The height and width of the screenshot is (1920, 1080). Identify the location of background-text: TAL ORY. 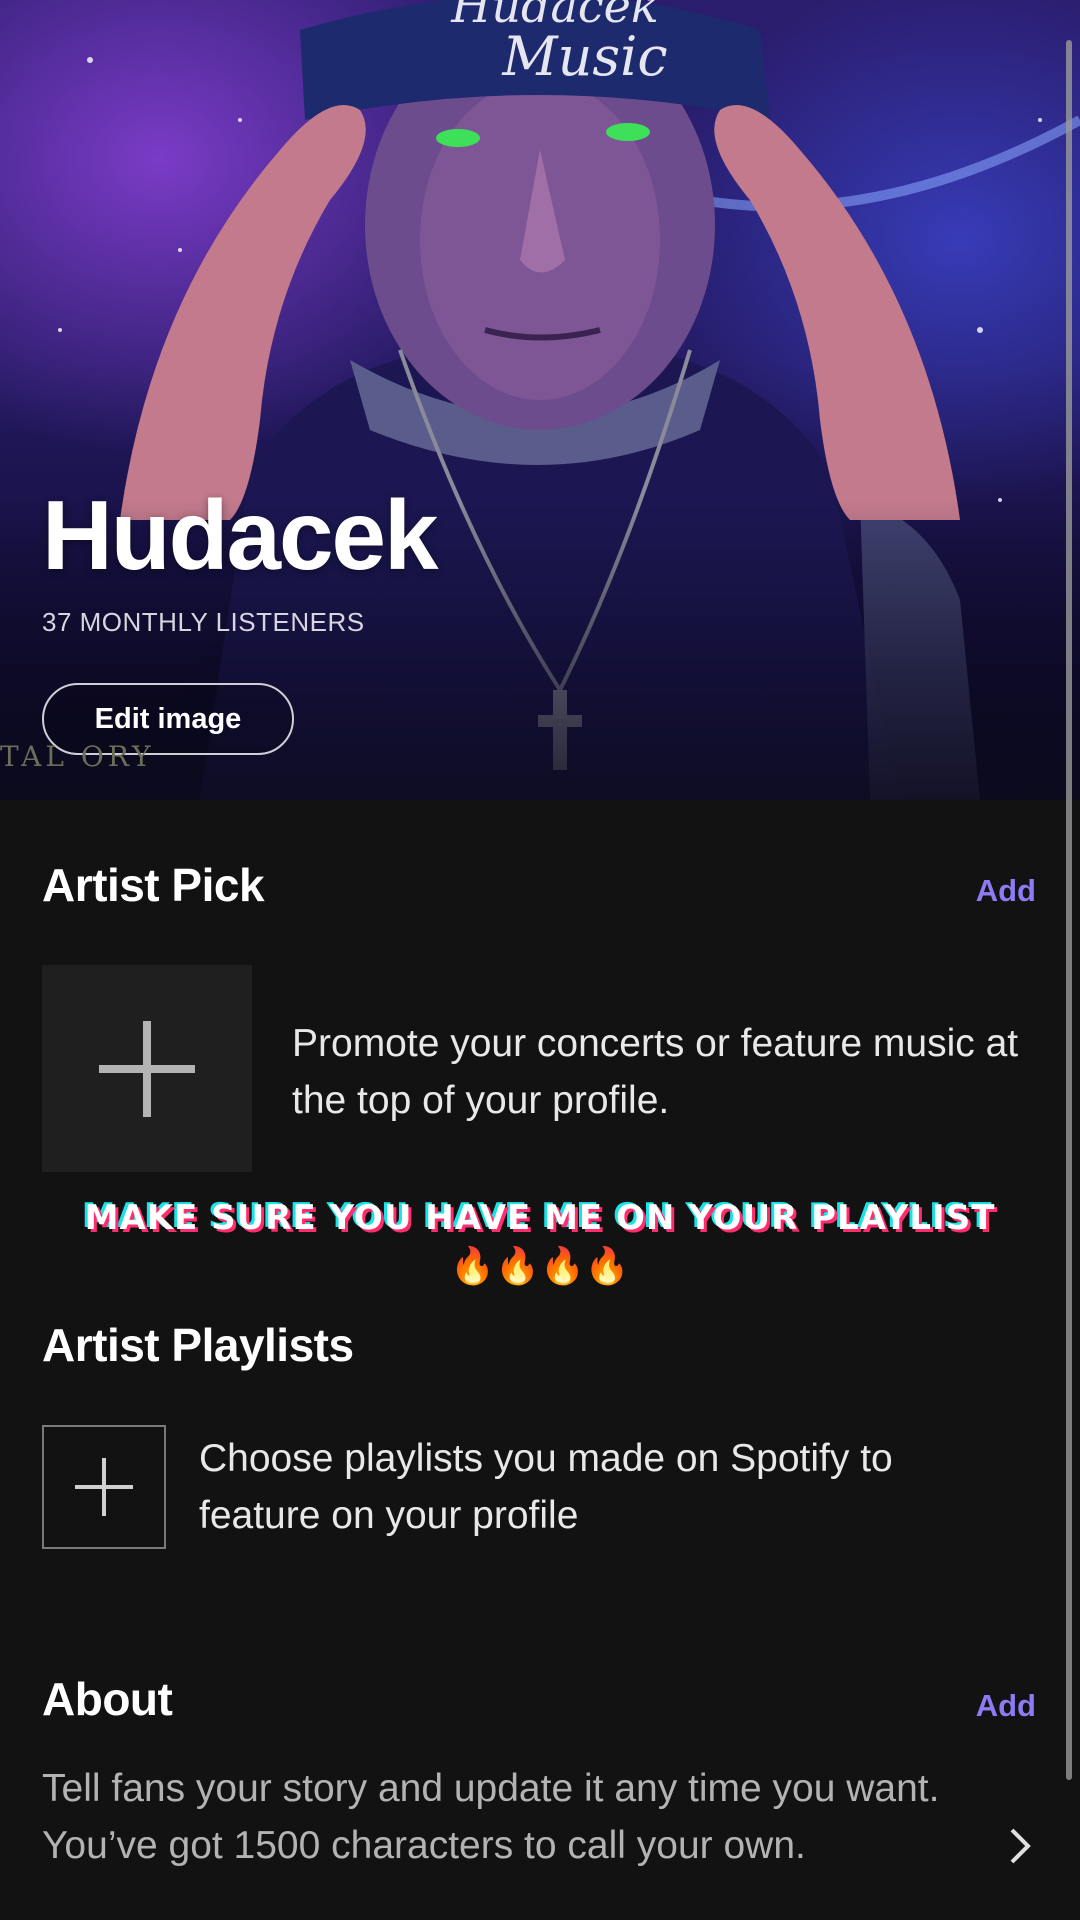
(77, 756).